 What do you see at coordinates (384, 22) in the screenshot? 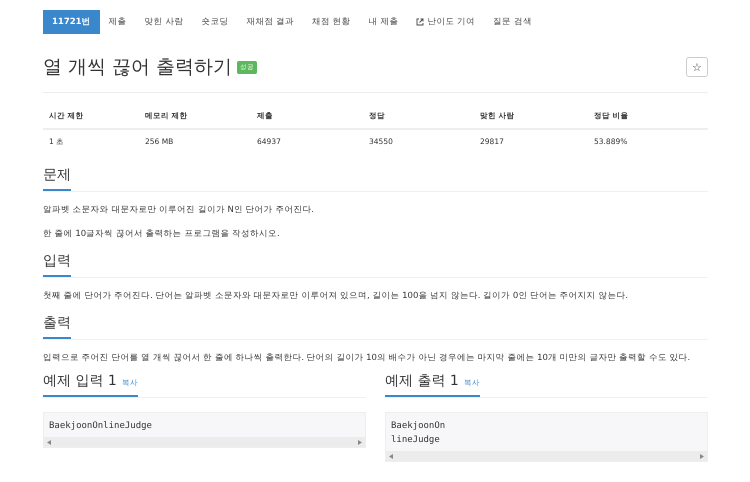
I see `nav-tab: 내 제출` at bounding box center [384, 22].